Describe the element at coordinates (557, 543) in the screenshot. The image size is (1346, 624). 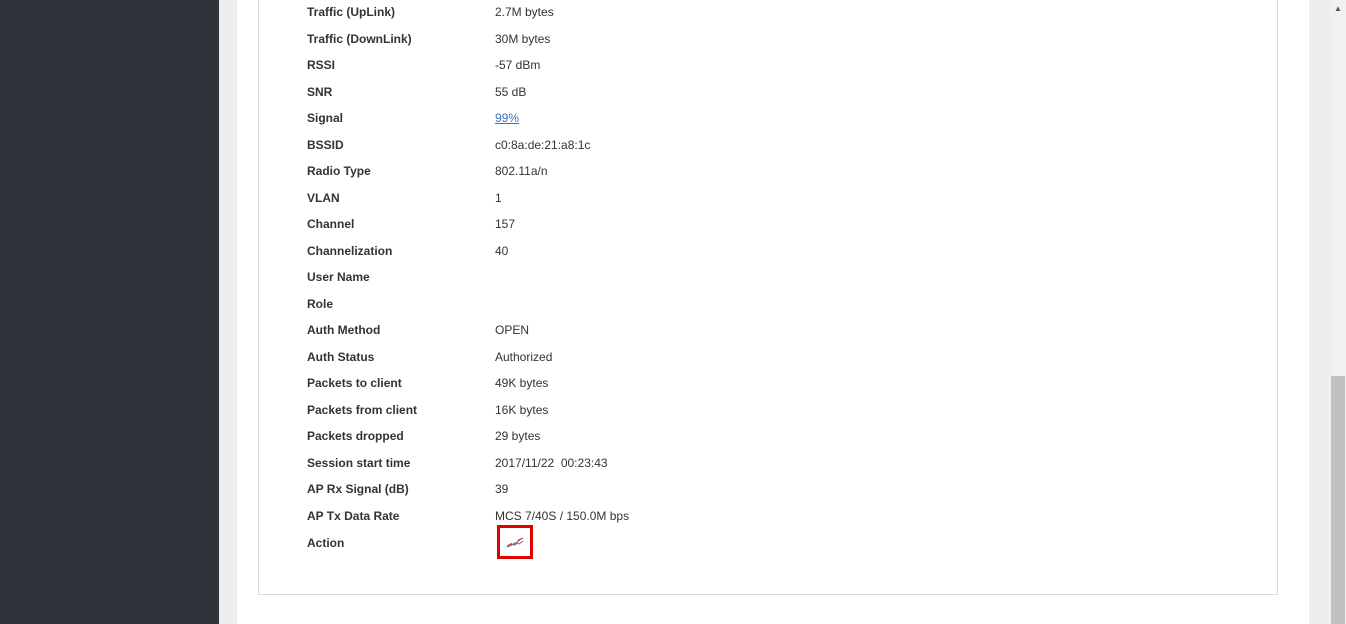
I see `row-action: Action` at that location.